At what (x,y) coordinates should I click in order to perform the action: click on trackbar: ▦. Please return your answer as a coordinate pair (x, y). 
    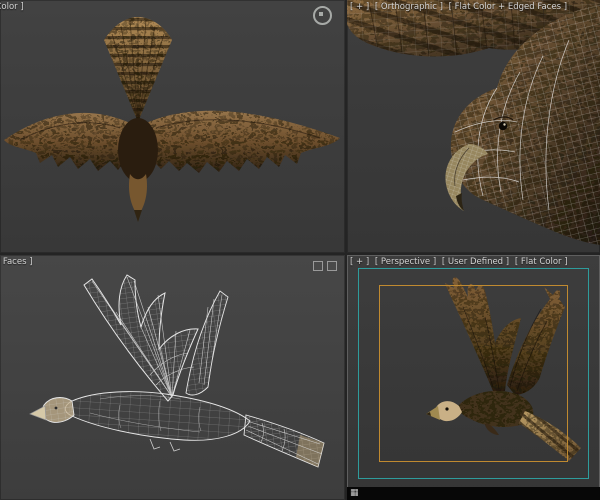
    Looking at the image, I should click on (473, 493).